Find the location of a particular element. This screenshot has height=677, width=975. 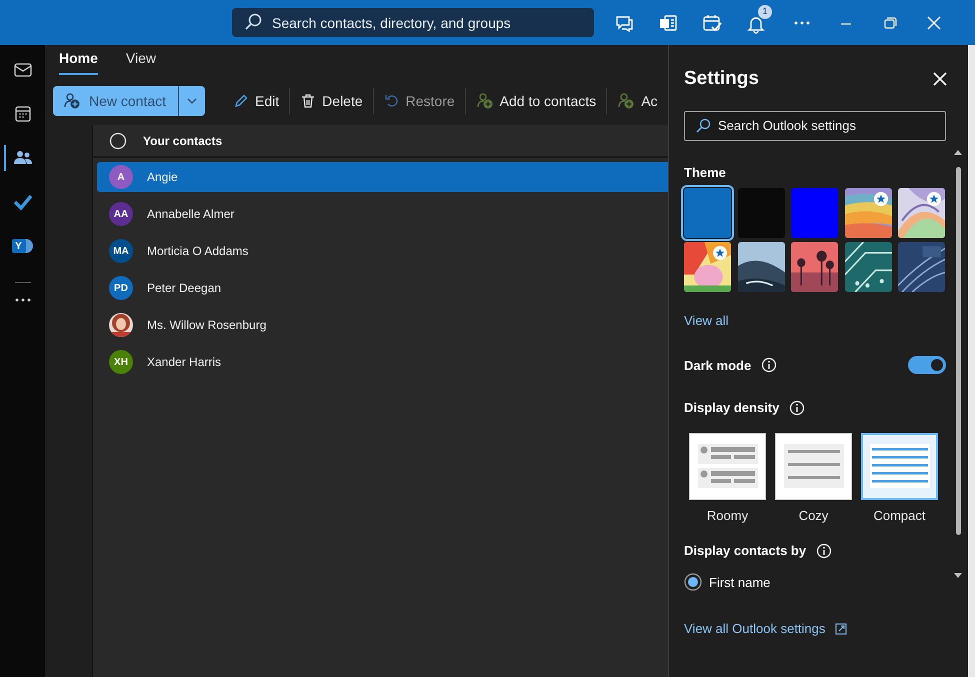

contact-row: PD Peter Deegan is located at coordinates (382, 288).